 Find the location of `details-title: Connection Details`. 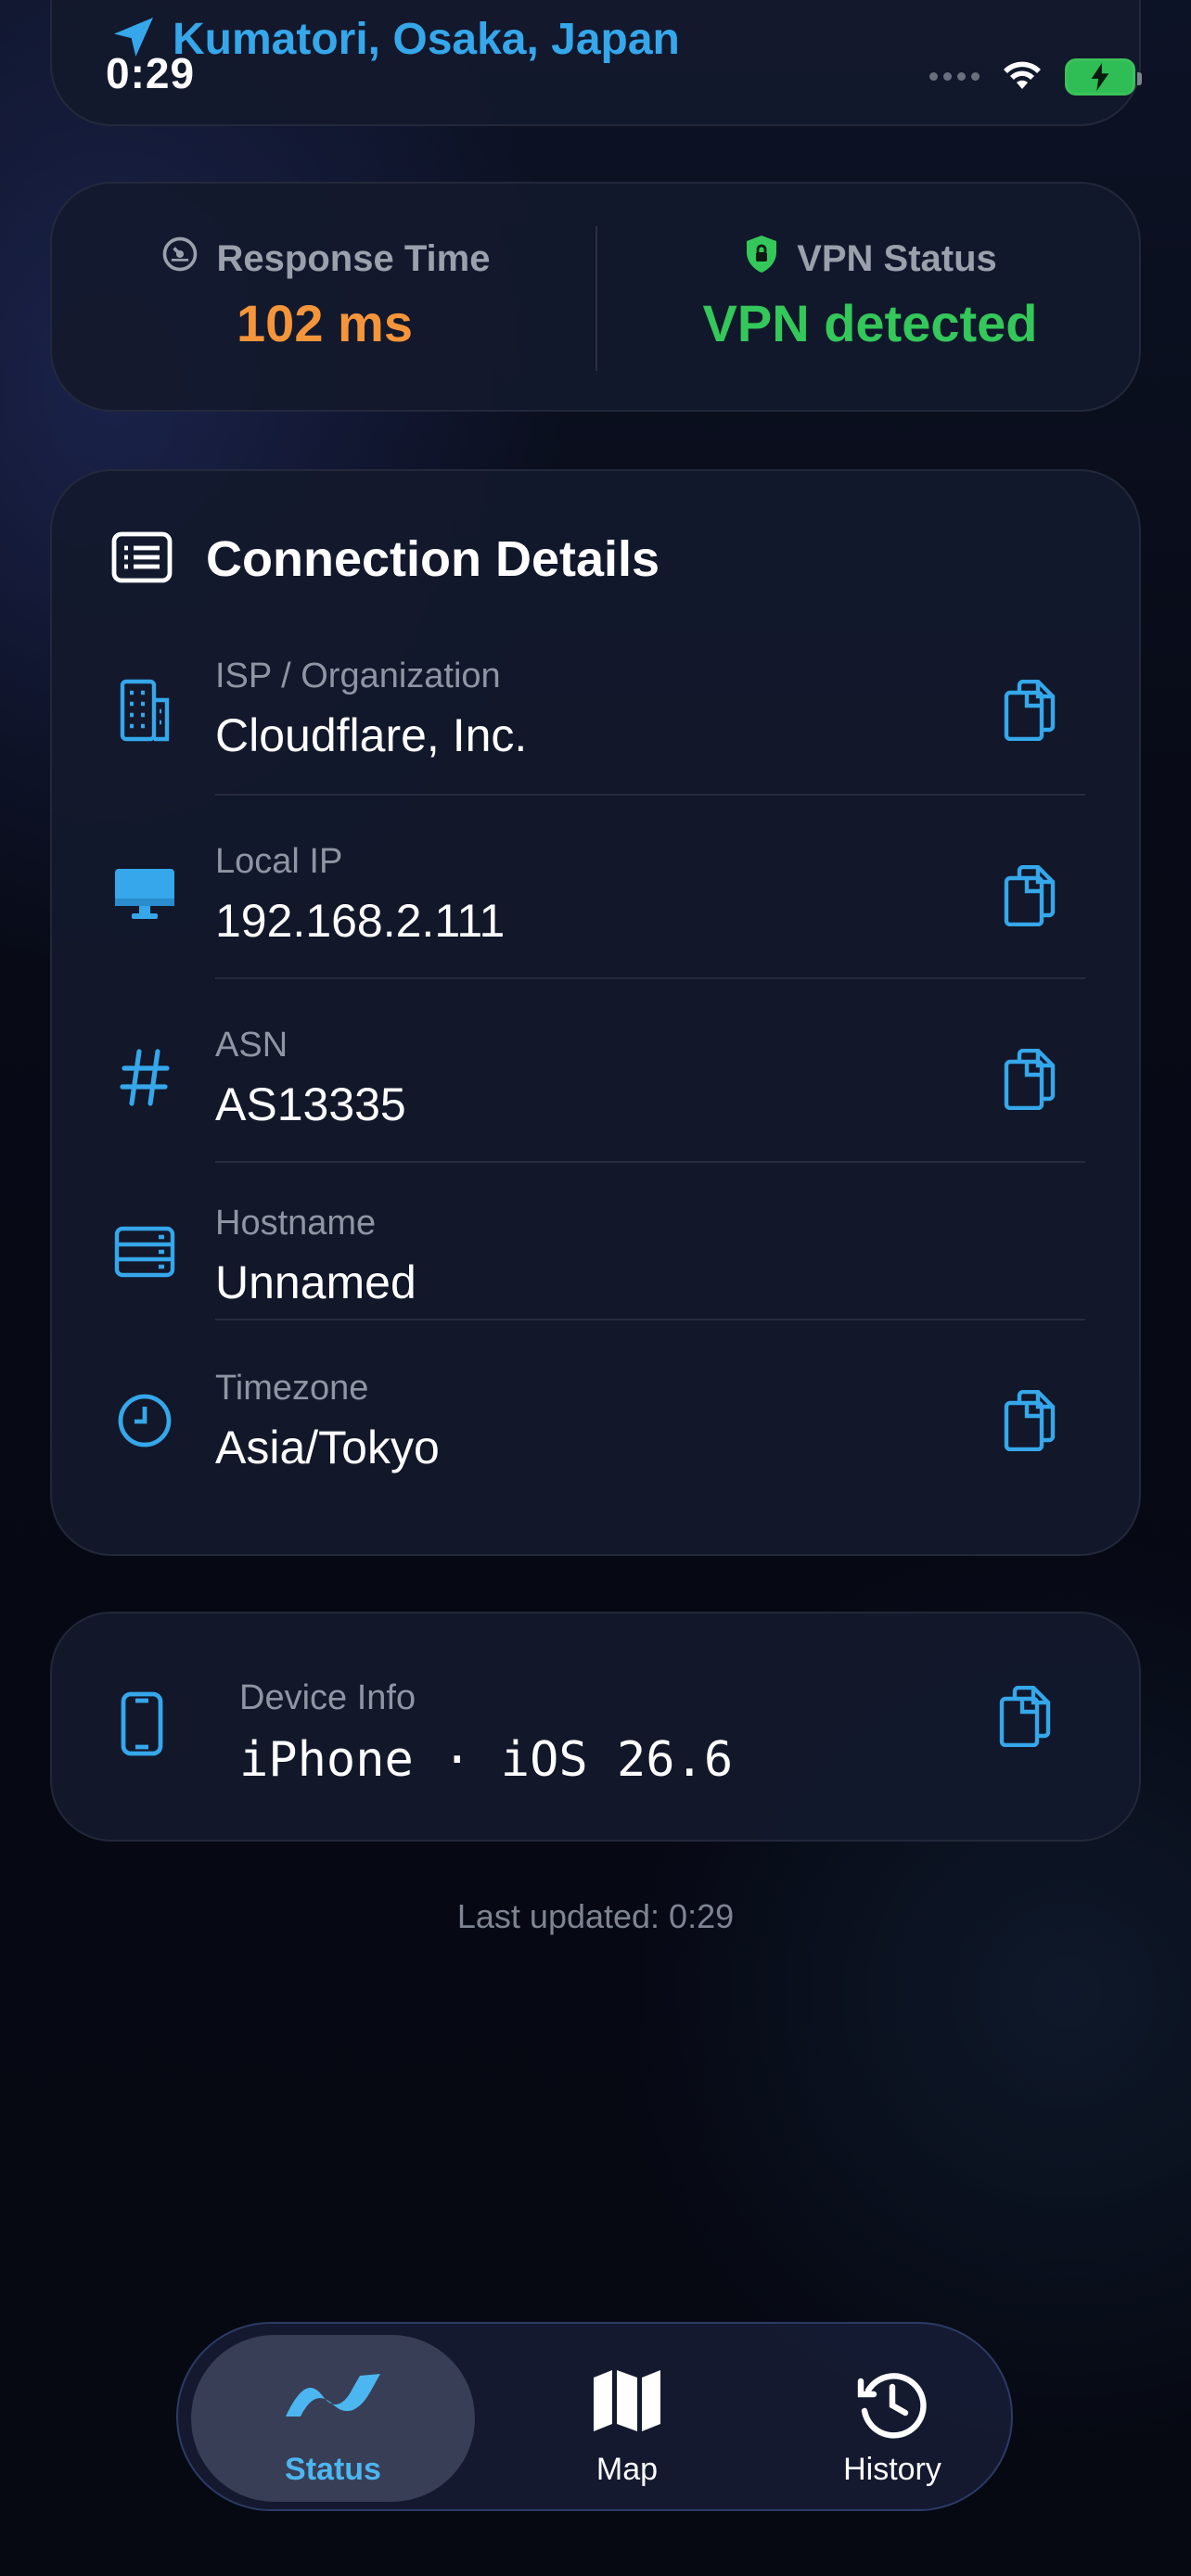

details-title: Connection Details is located at coordinates (433, 559).